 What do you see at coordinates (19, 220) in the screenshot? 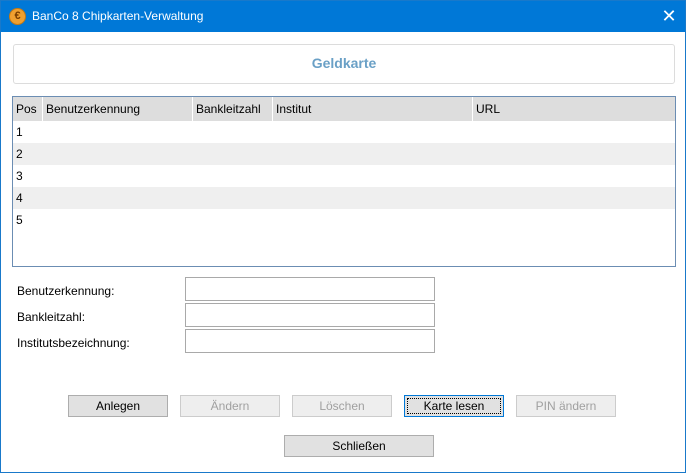
I see `row-pos: 5` at bounding box center [19, 220].